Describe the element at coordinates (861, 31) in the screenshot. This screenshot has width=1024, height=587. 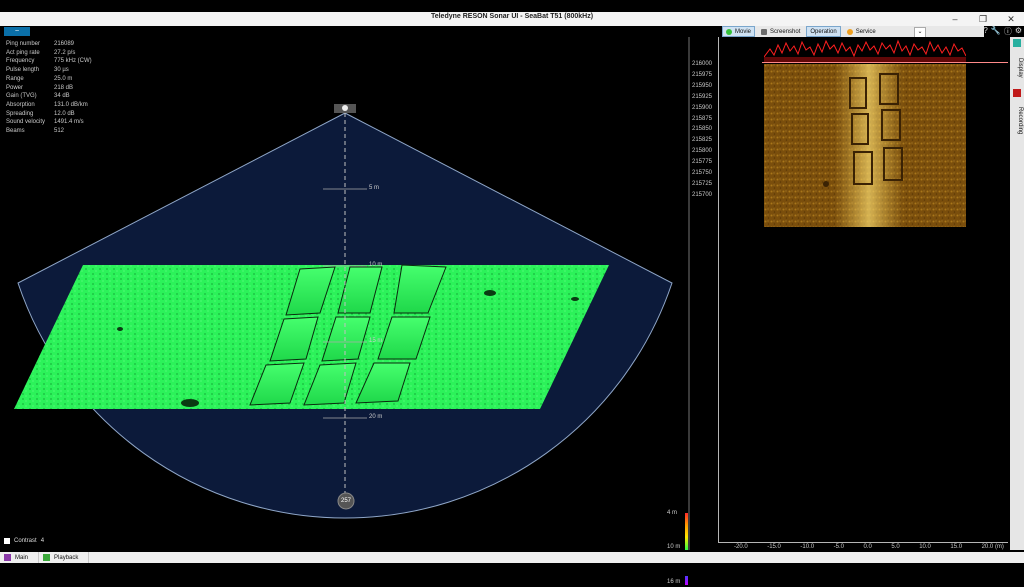
I see `service-button: Service` at that location.